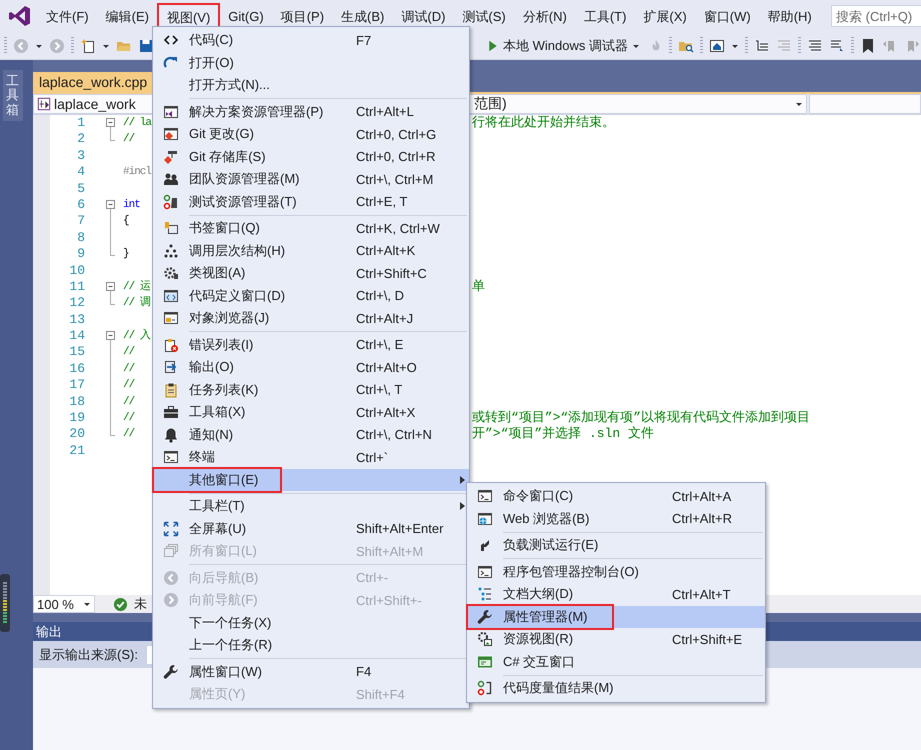 The width and height of the screenshot is (921, 750). Describe the element at coordinates (876, 16) in the screenshot. I see `search-field: 搜索 (Ctrl+Q)` at that location.